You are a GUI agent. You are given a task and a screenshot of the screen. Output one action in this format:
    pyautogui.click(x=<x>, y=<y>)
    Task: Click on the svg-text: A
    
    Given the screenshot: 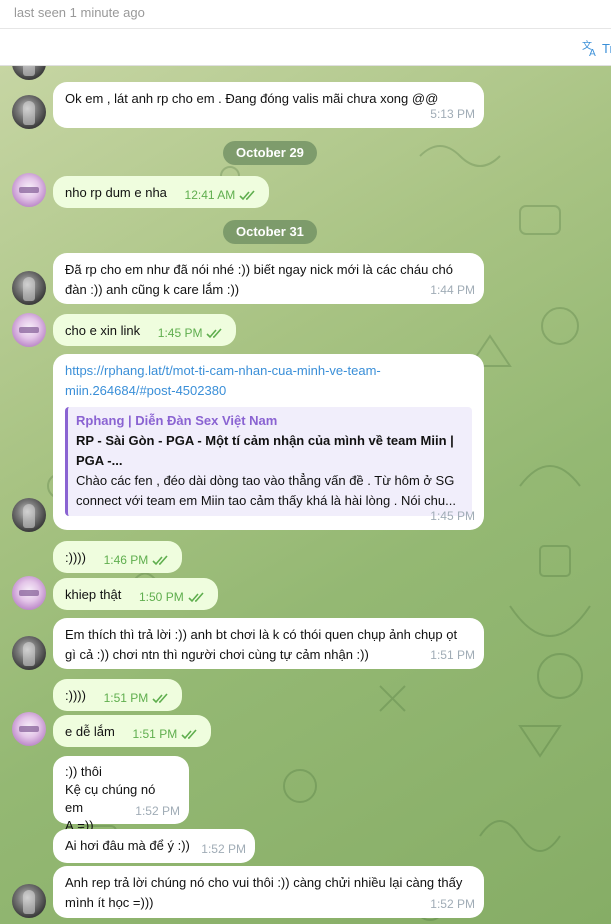 What is the action you would take?
    pyautogui.click(x=592, y=52)
    